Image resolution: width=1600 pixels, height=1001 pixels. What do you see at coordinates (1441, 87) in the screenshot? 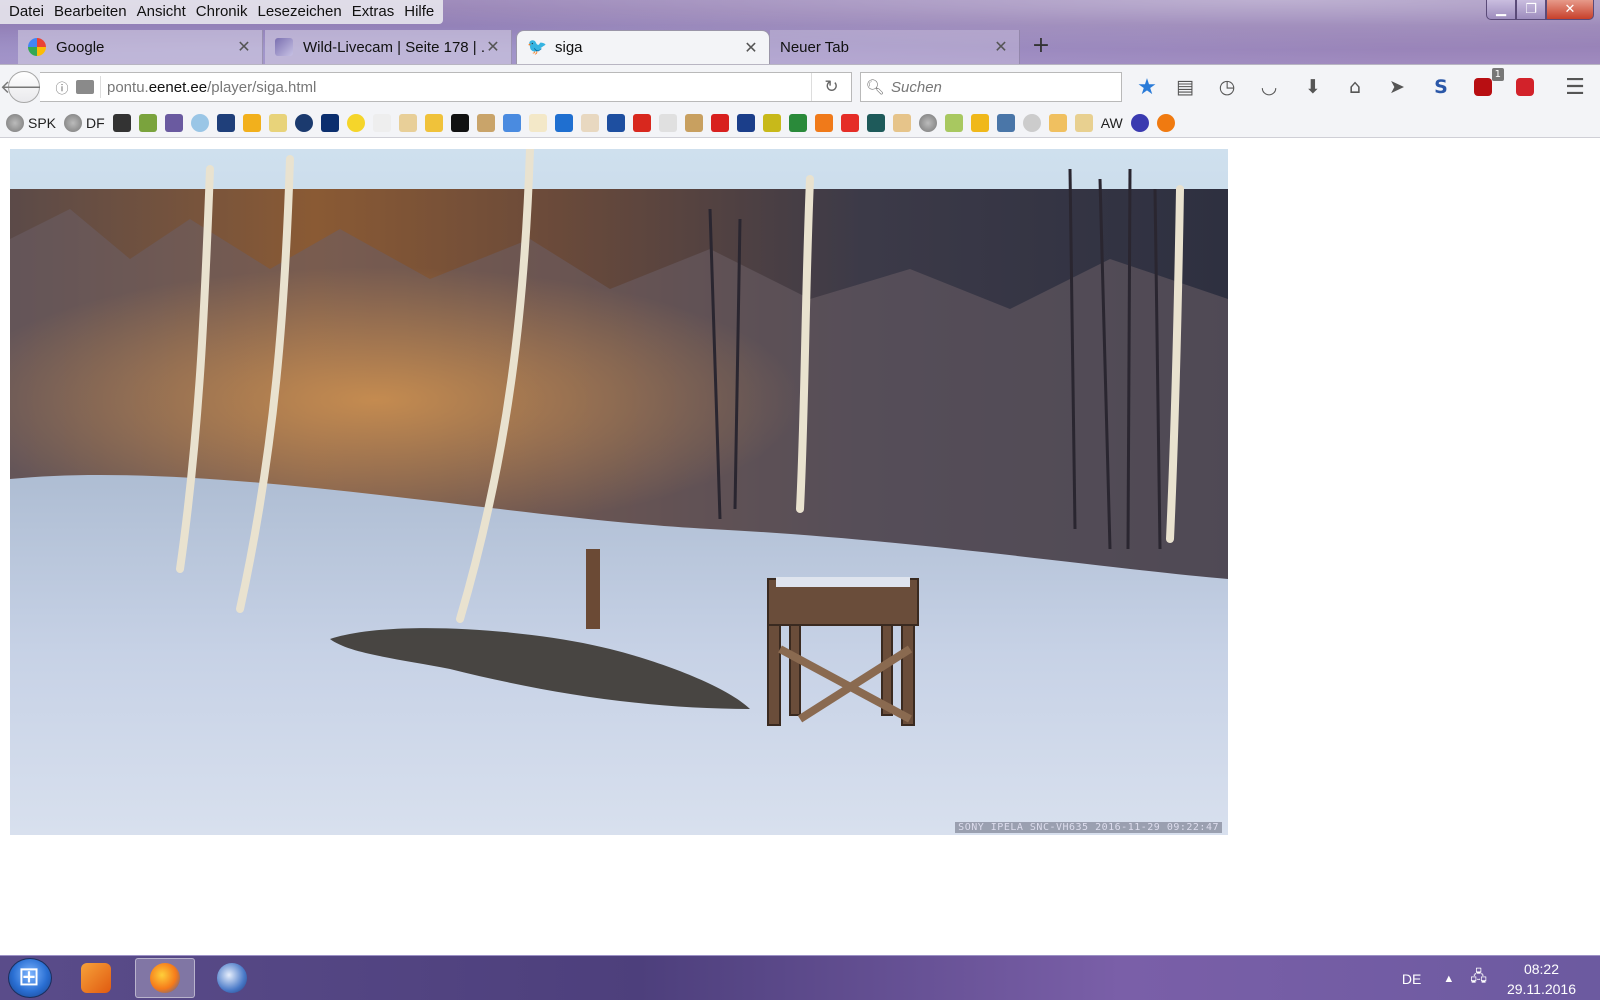
I see `skype-icon: S` at bounding box center [1441, 87].